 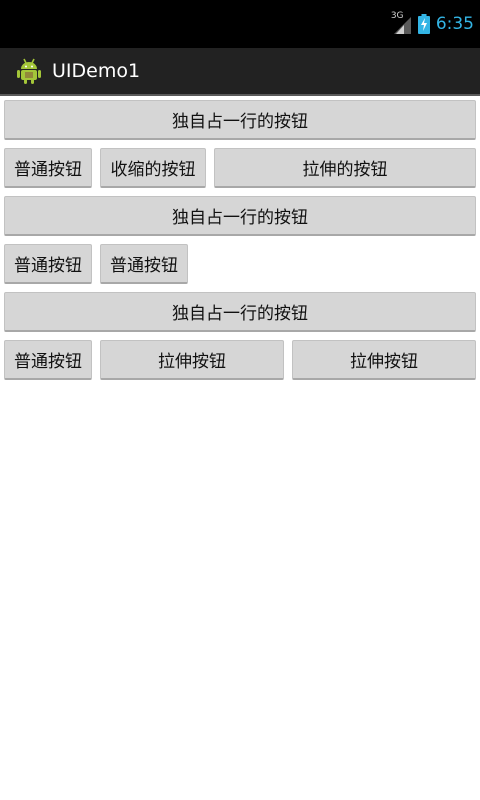 I want to click on action-bar: UIDemo1, so click(x=240, y=72).